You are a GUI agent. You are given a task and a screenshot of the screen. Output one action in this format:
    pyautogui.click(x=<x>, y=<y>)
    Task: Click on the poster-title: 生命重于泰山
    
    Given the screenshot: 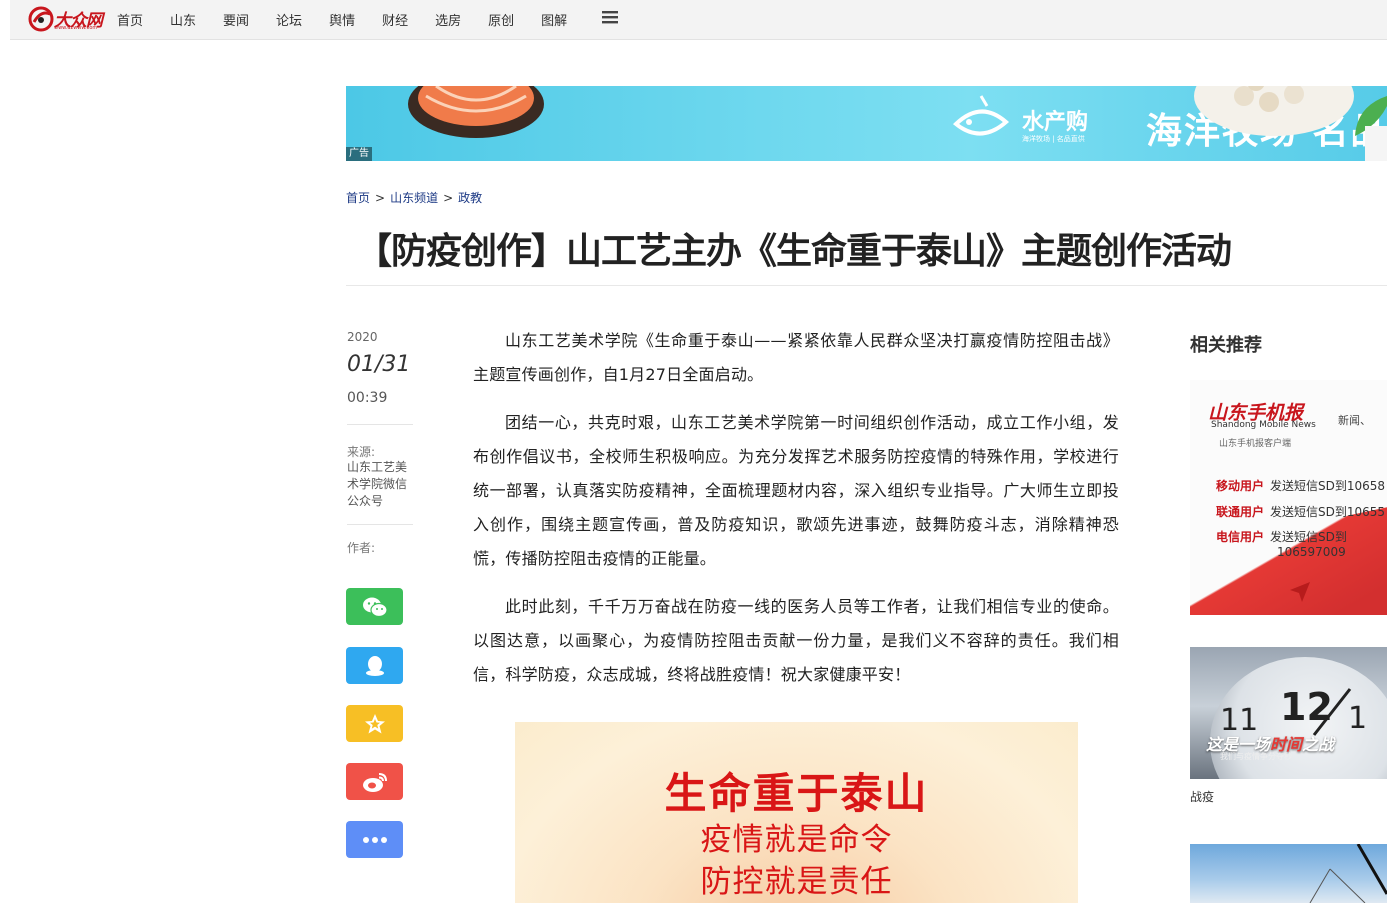 What is the action you would take?
    pyautogui.click(x=796, y=793)
    